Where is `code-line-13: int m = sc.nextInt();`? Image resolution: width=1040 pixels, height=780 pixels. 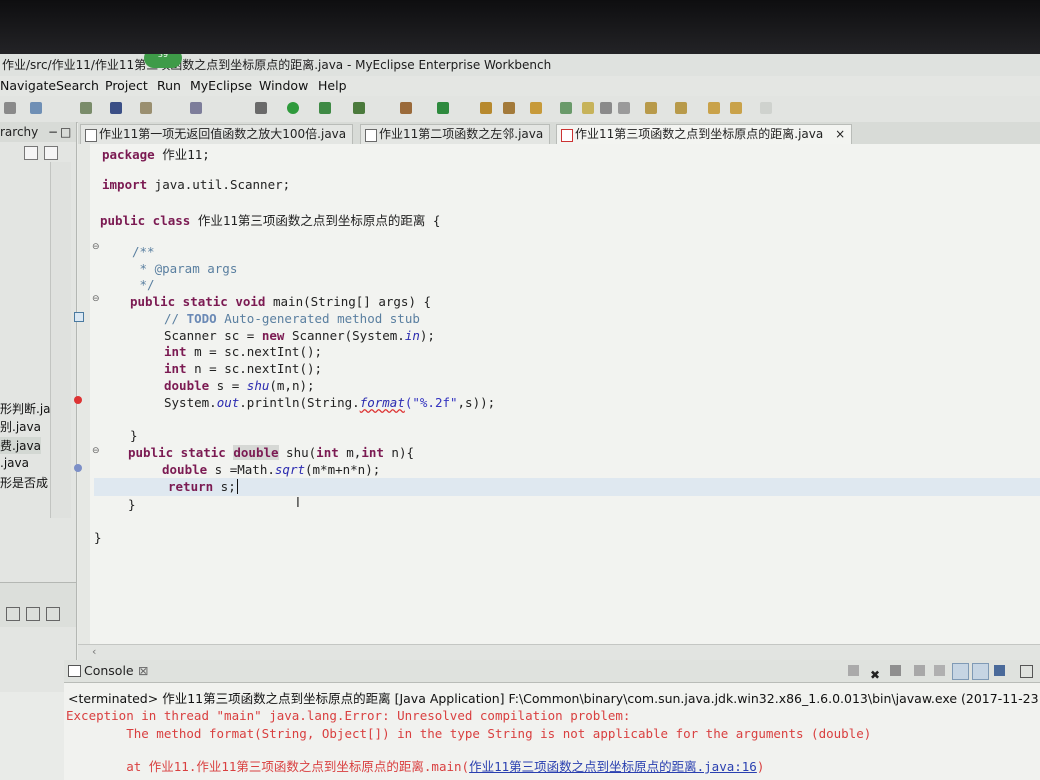
code-line-13: int m = sc.nextInt(); is located at coordinates (243, 351).